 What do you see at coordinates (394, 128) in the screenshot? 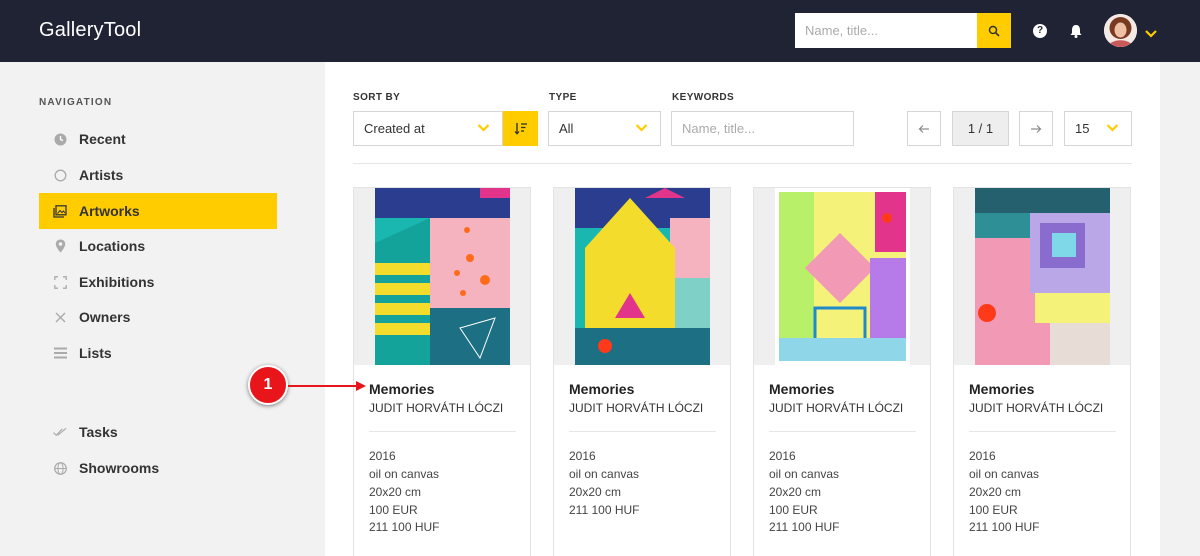
I see `sort-by-value: Created at` at bounding box center [394, 128].